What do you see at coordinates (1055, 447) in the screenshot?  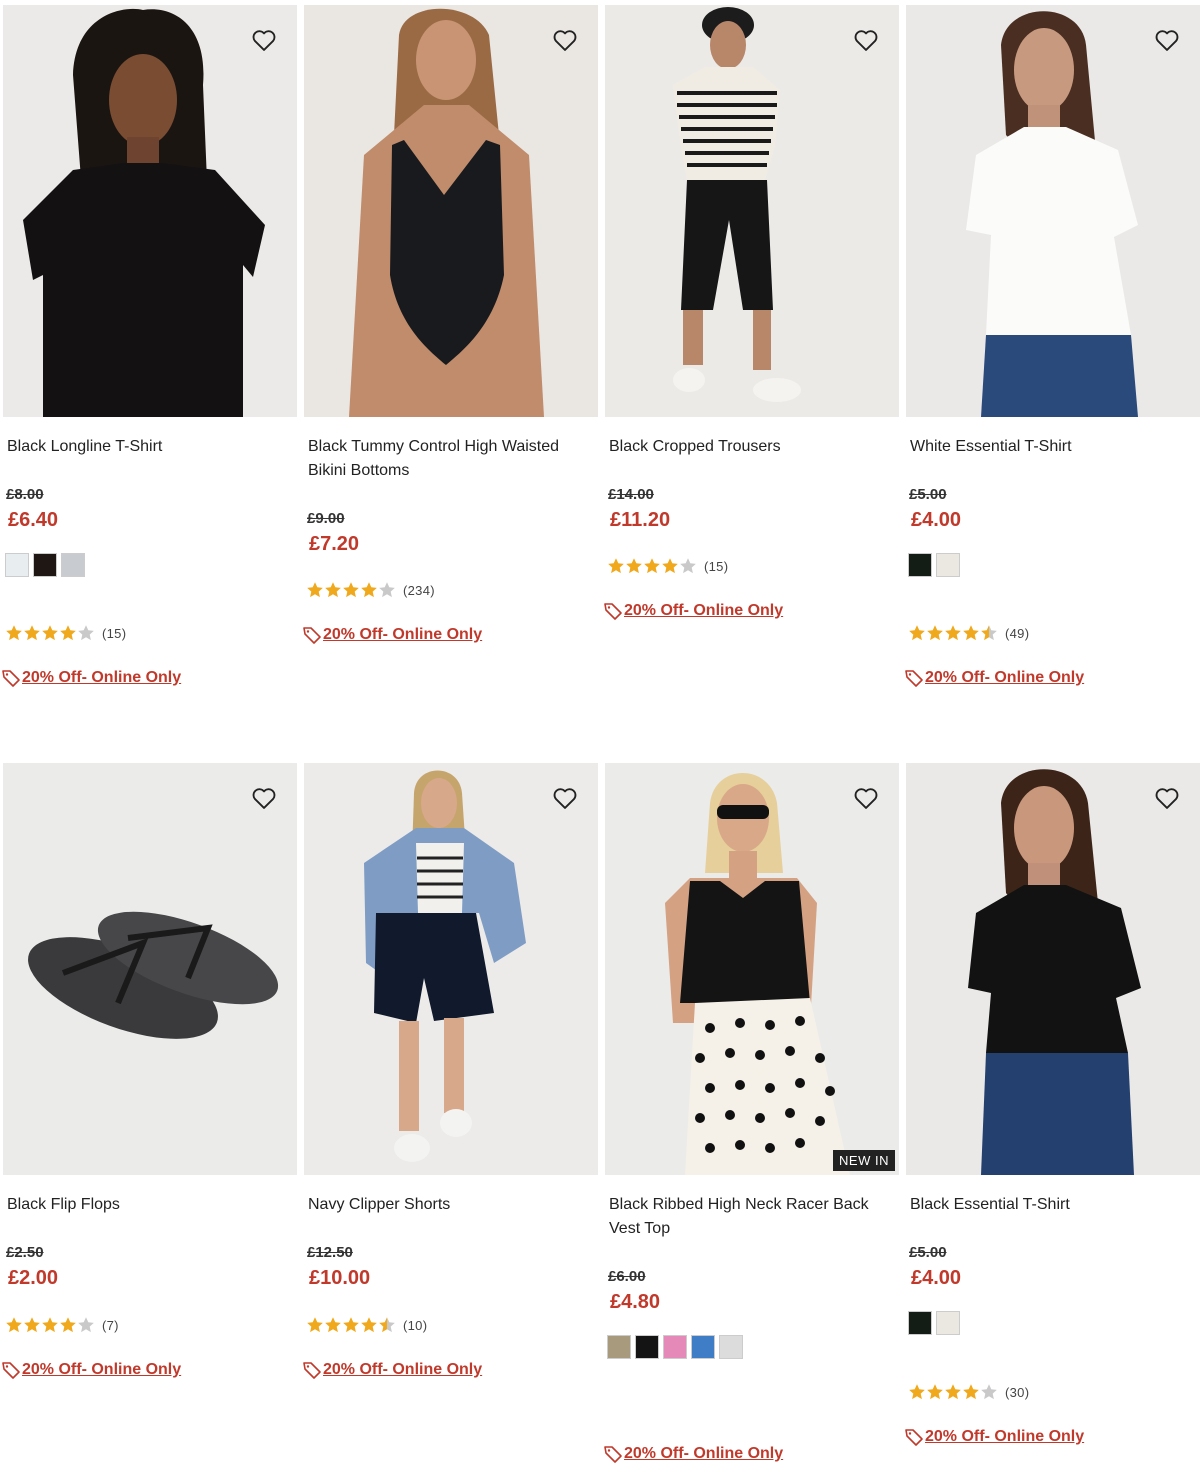 I see `product-title: White Essential T-Shirt` at bounding box center [1055, 447].